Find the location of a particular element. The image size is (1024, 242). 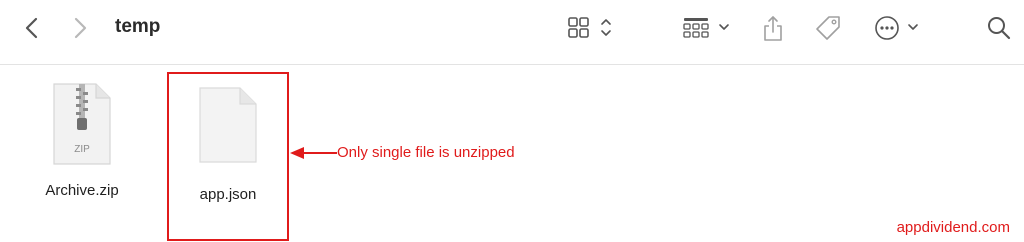

forward-button is located at coordinates (80, 28).